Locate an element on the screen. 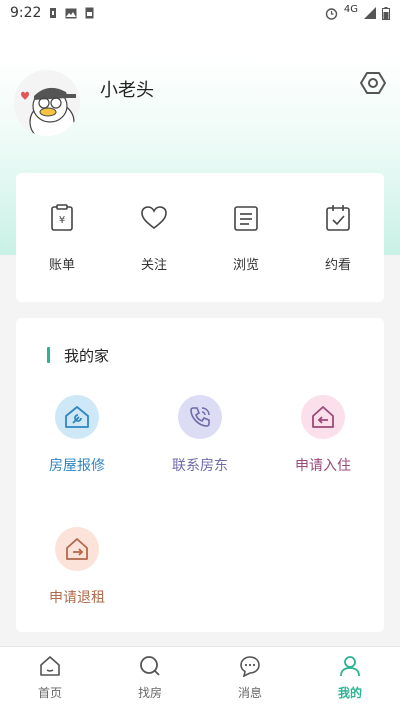  service-contact-landlord: 联系房东 is located at coordinates (200, 435).